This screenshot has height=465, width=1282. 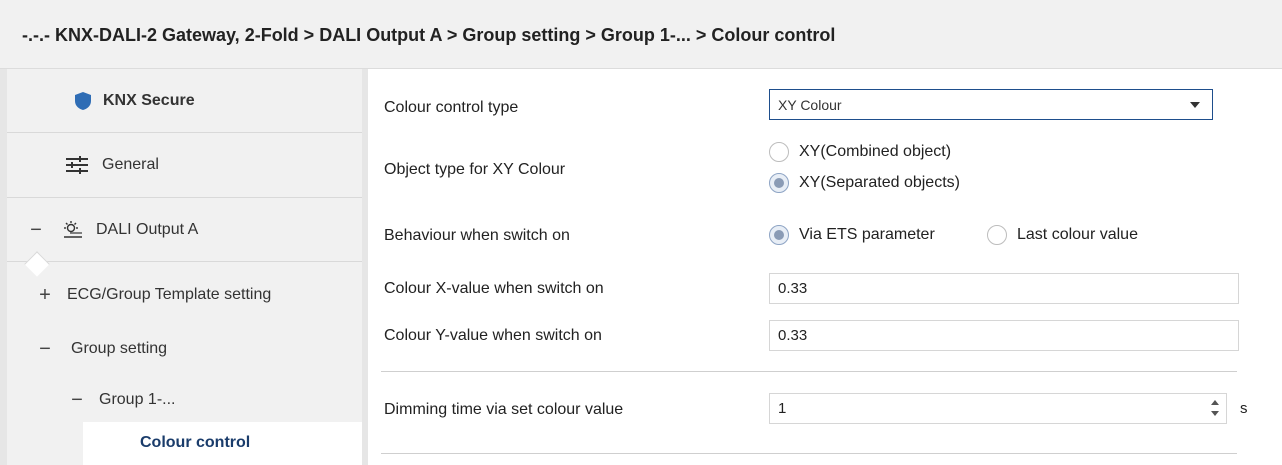 I want to click on input-value: 1, so click(x=782, y=408).